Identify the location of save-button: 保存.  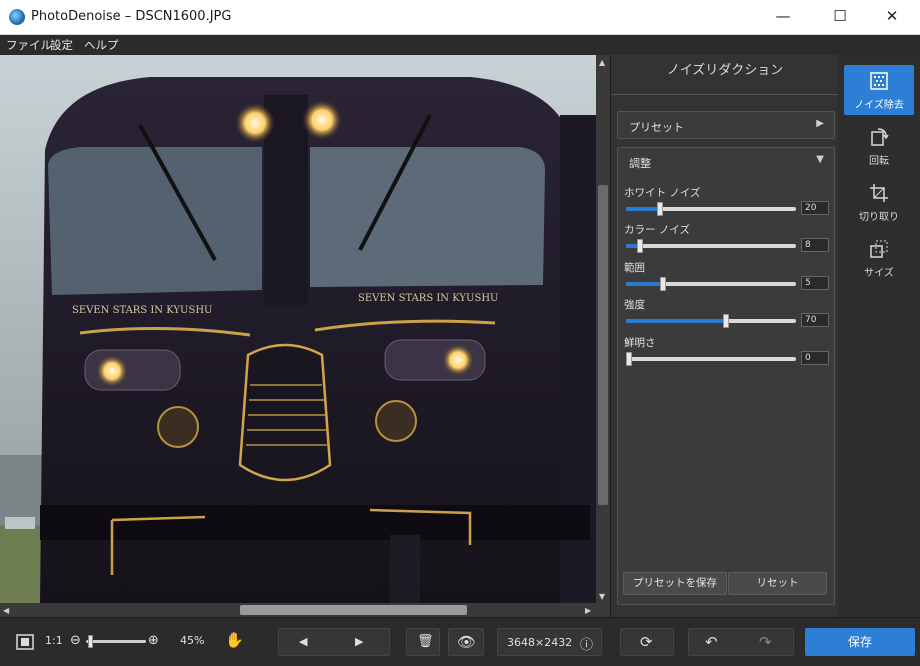
(860, 642).